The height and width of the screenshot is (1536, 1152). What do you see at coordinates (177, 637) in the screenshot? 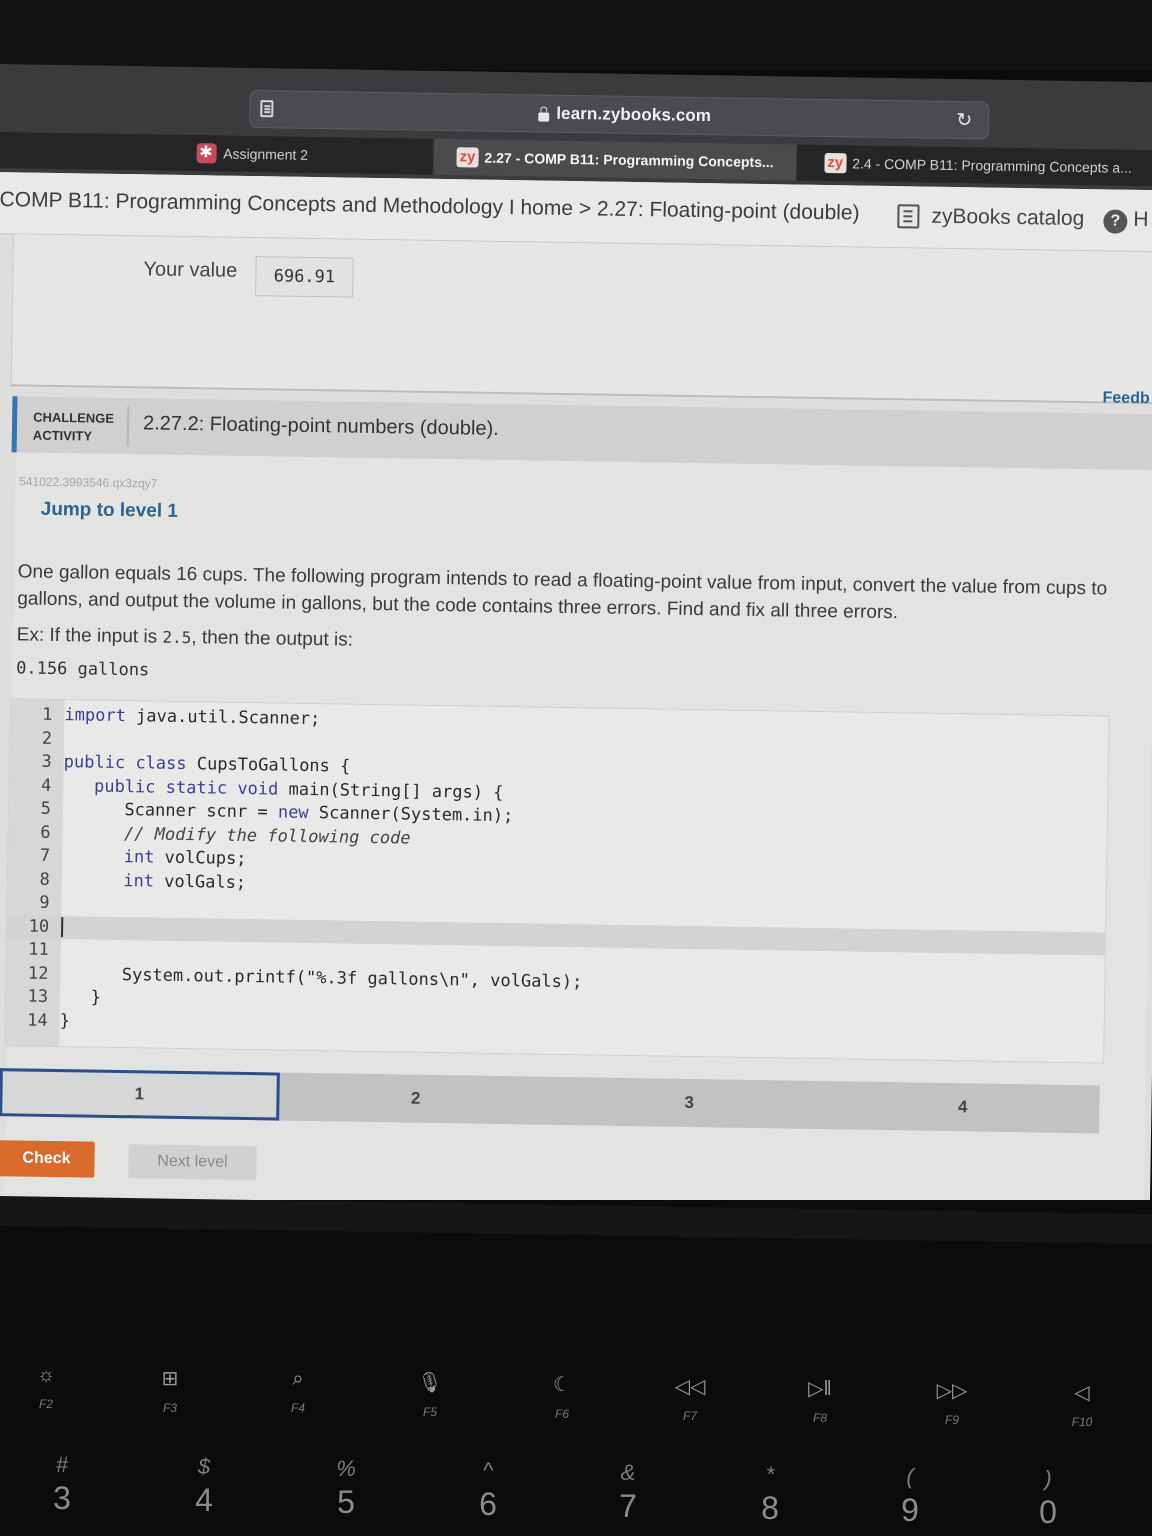
I see `example-input: 2.5` at bounding box center [177, 637].